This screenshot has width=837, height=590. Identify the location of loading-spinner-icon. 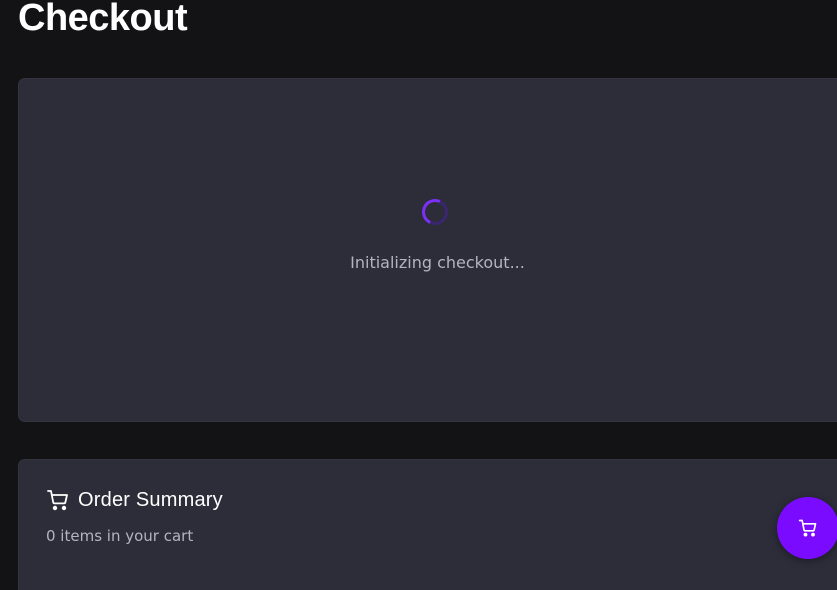
(435, 212).